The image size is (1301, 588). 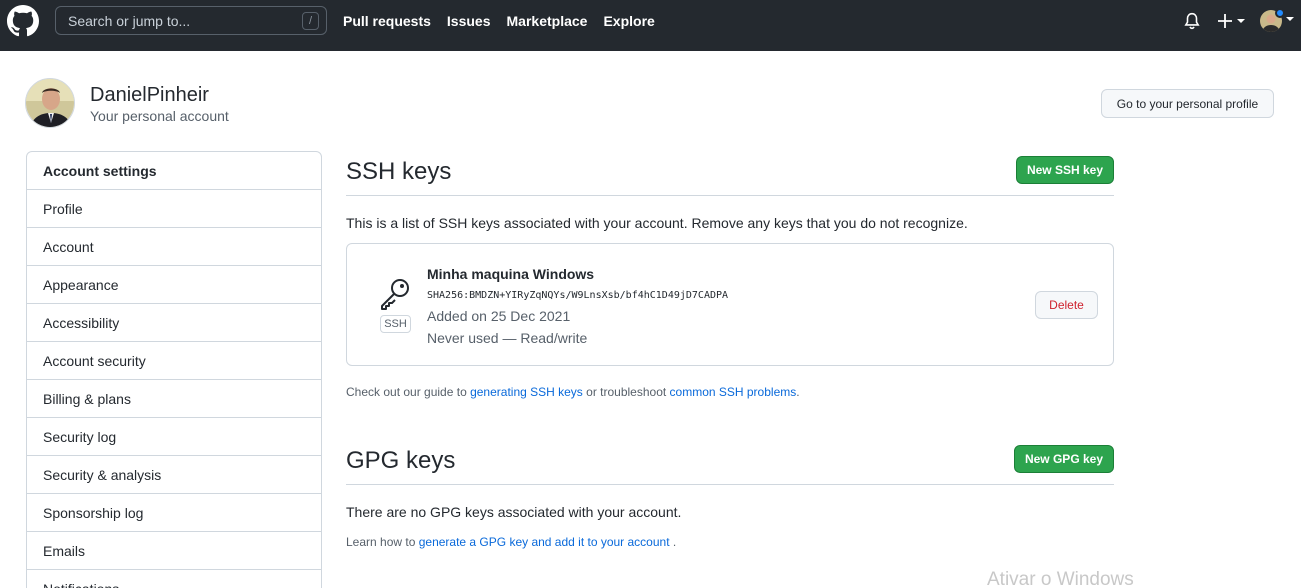 What do you see at coordinates (733, 392) in the screenshot?
I see `common-ssh-problems-link: common SSH problems` at bounding box center [733, 392].